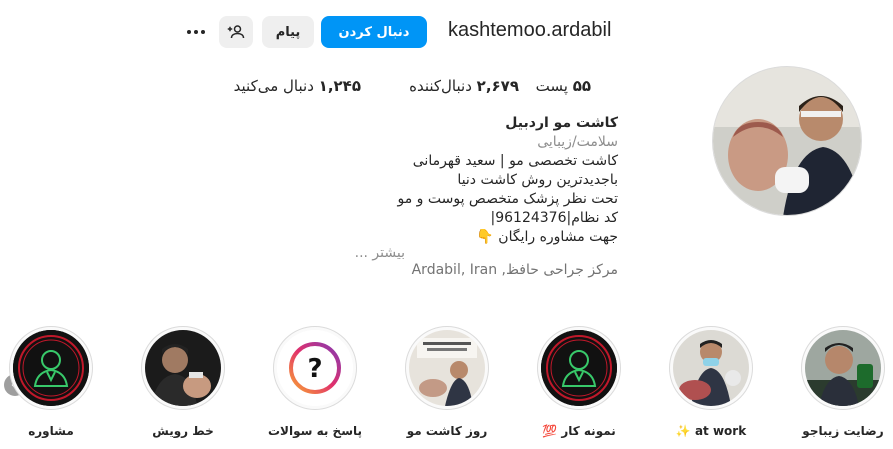  What do you see at coordinates (579, 431) in the screenshot?
I see `highlight-label: نمونه کار 💯` at bounding box center [579, 431].